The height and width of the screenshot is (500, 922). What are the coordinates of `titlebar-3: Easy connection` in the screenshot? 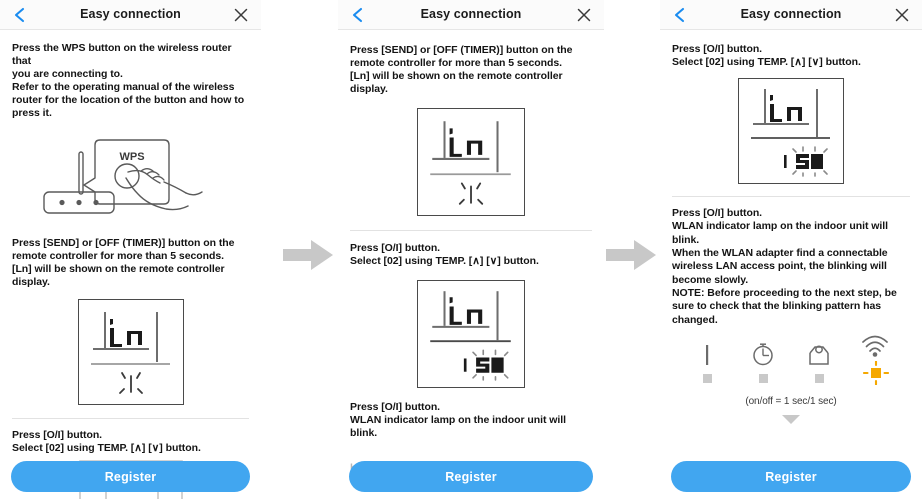 It's located at (791, 15).